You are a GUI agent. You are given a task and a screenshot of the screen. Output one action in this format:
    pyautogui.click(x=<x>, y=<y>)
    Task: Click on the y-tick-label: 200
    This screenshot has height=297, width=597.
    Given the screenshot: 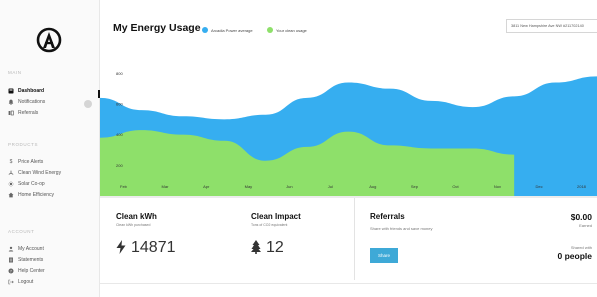 What is the action you would take?
    pyautogui.click(x=119, y=165)
    